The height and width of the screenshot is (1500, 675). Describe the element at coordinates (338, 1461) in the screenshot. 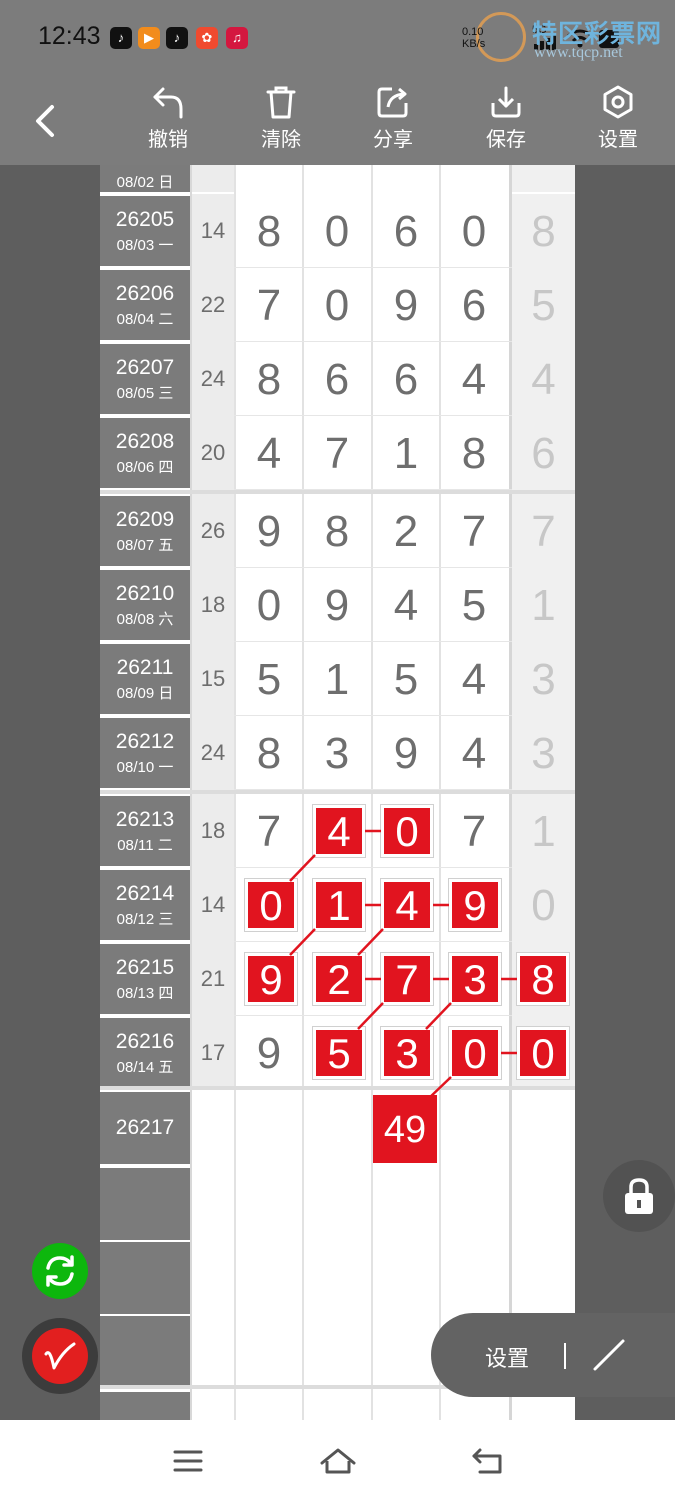

I see `home-icon` at that location.